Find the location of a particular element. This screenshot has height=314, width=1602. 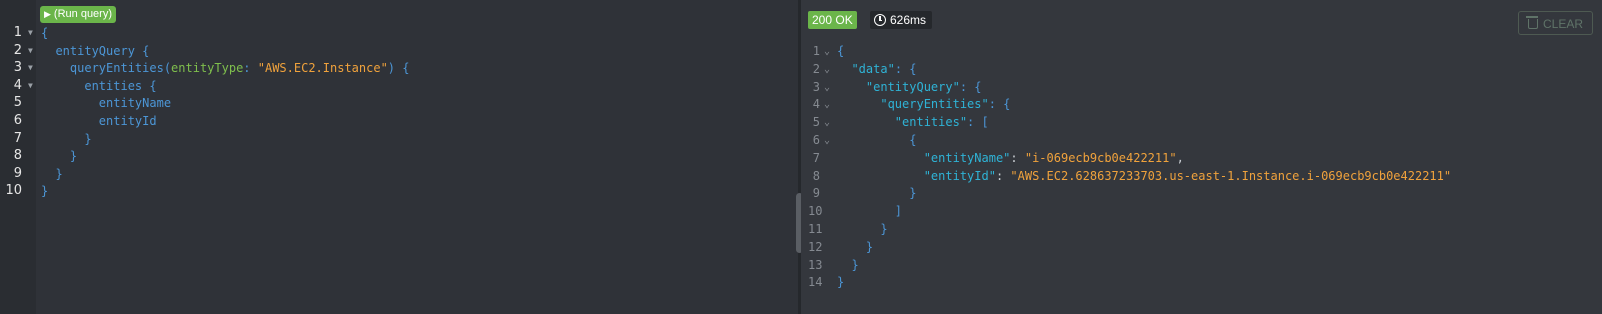

code-text: "entityName": "i-069ecb9cb0e422211", is located at coordinates (1010, 158).